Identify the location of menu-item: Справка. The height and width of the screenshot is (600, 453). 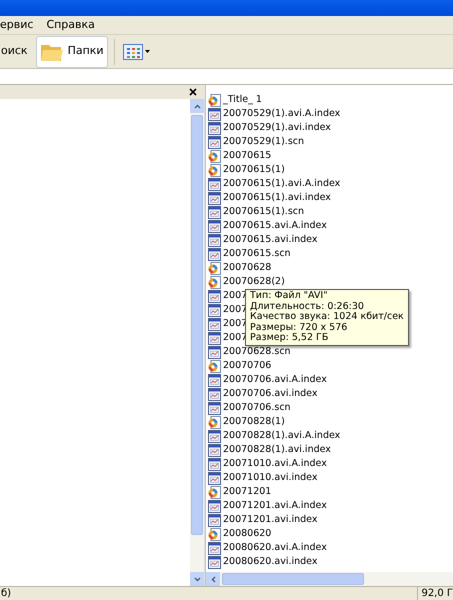
(70, 25).